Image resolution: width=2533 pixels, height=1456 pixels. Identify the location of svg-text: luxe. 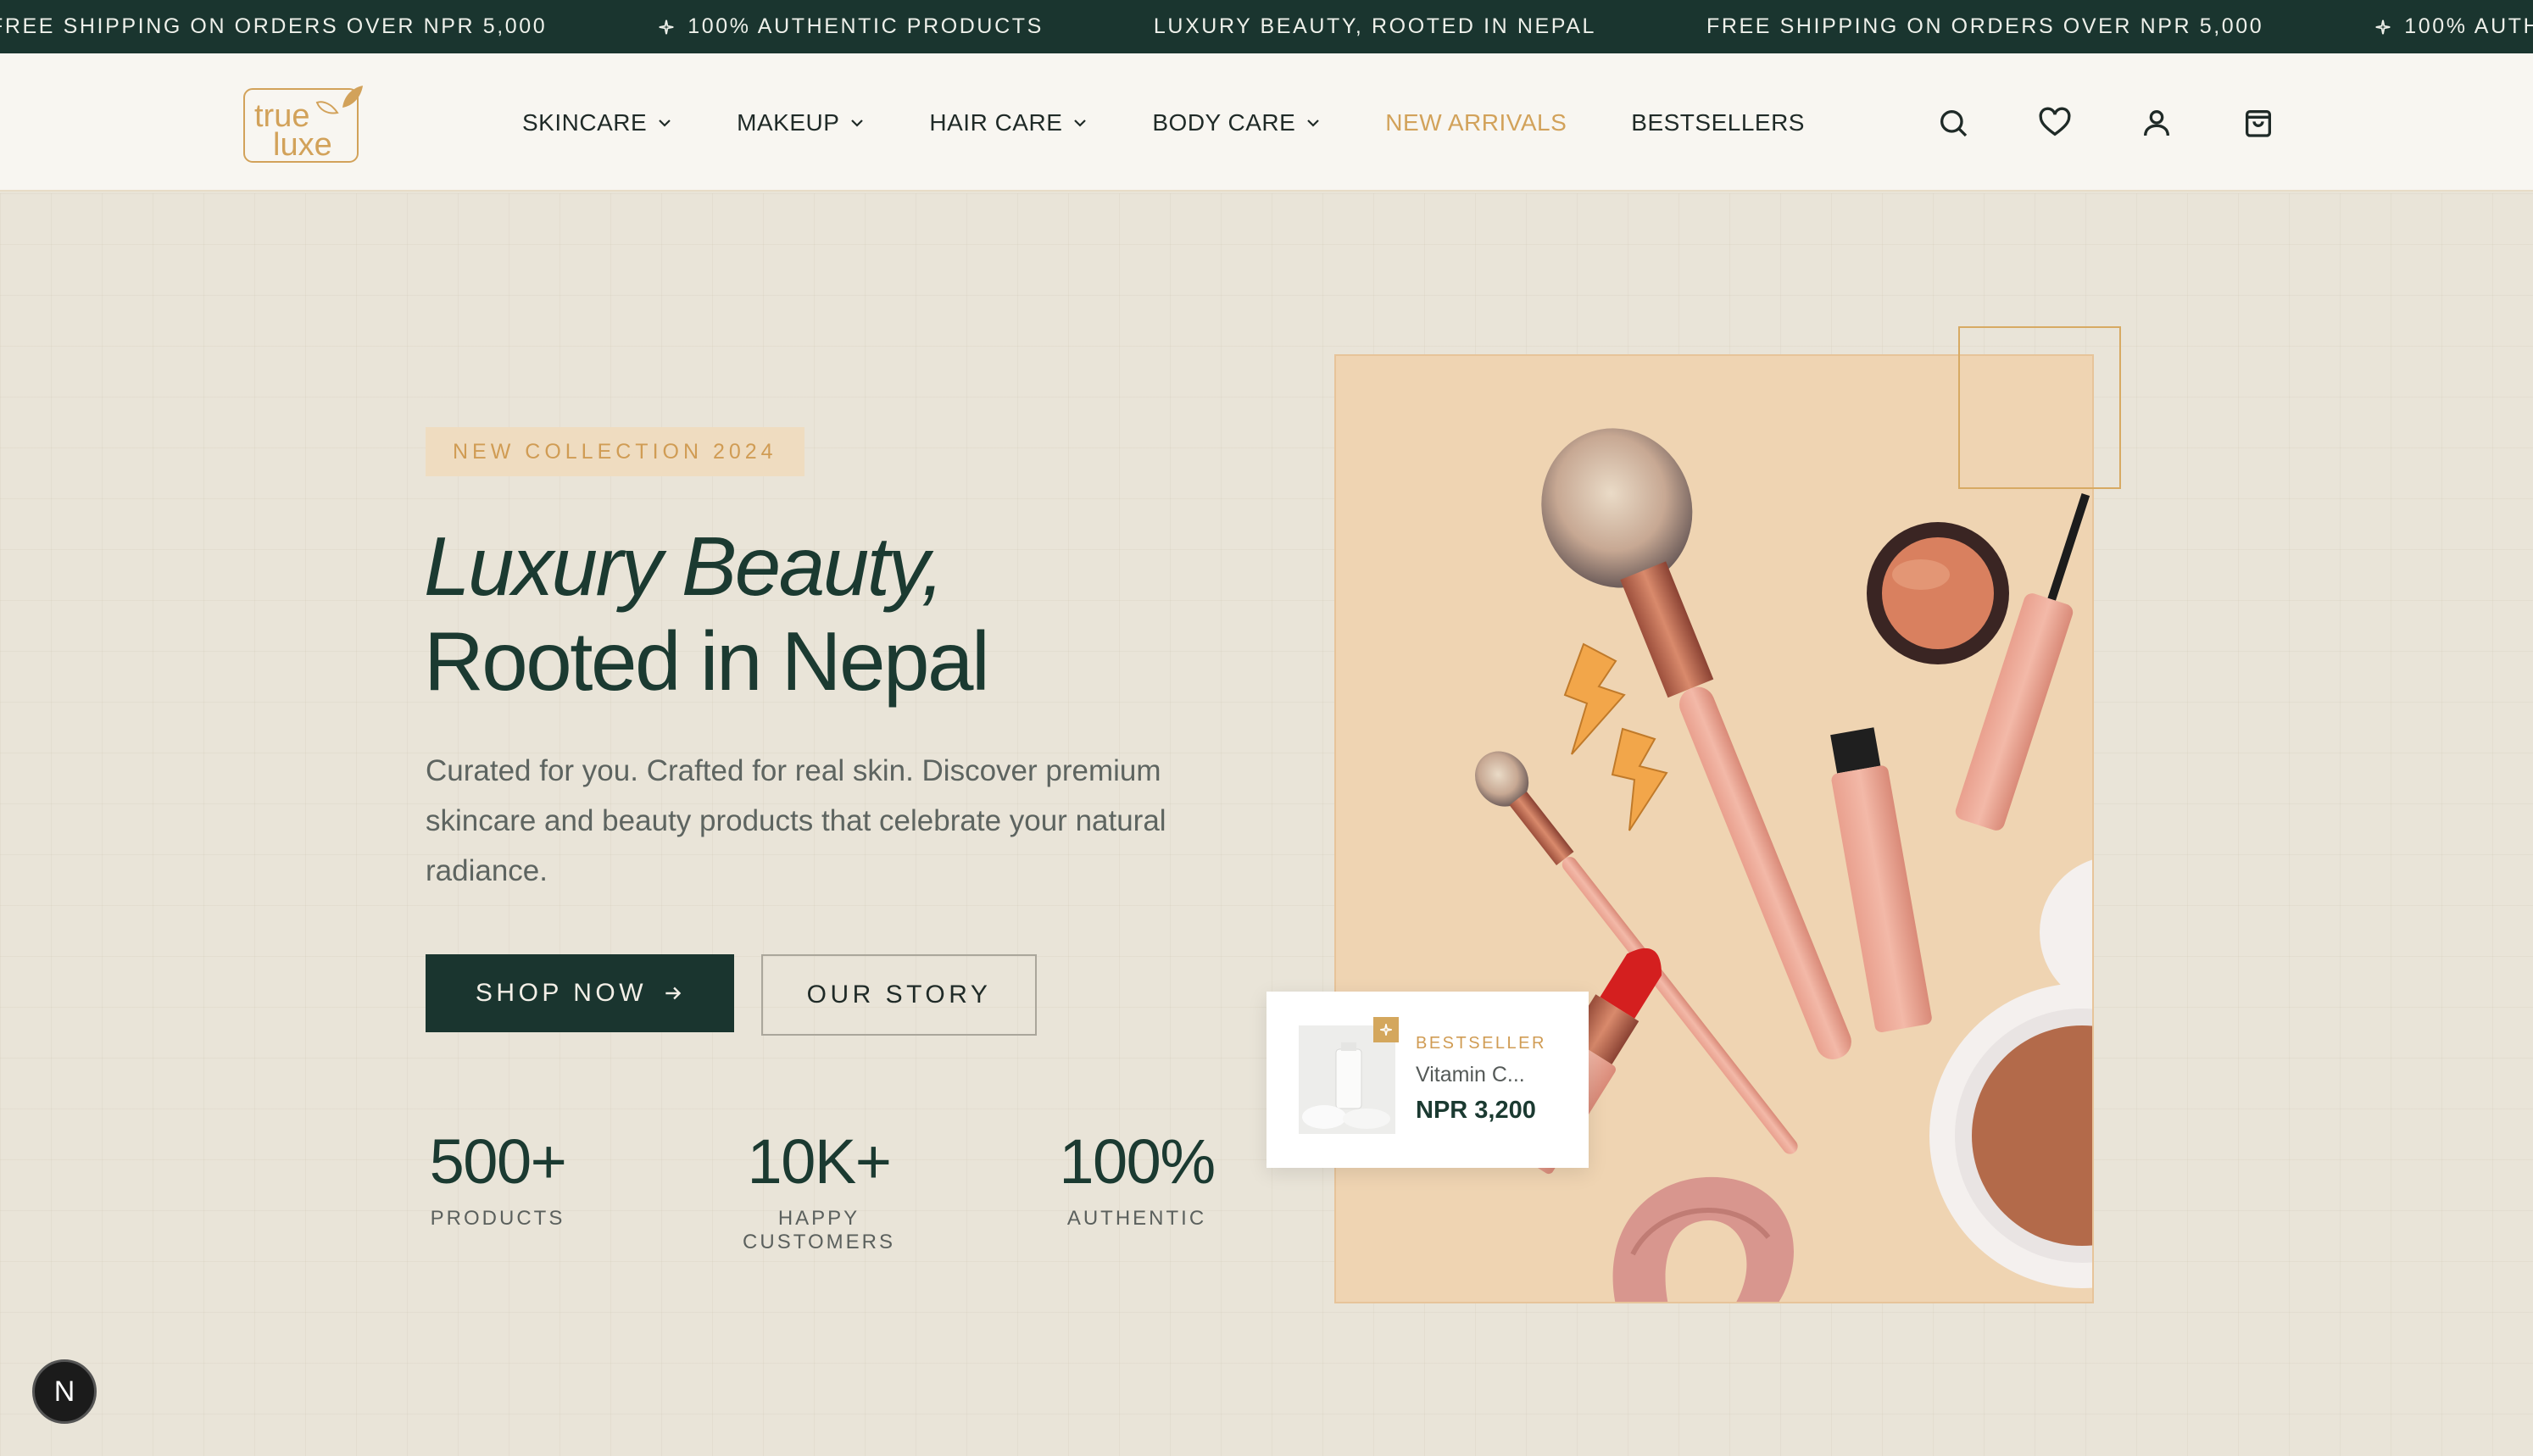
(302, 145).